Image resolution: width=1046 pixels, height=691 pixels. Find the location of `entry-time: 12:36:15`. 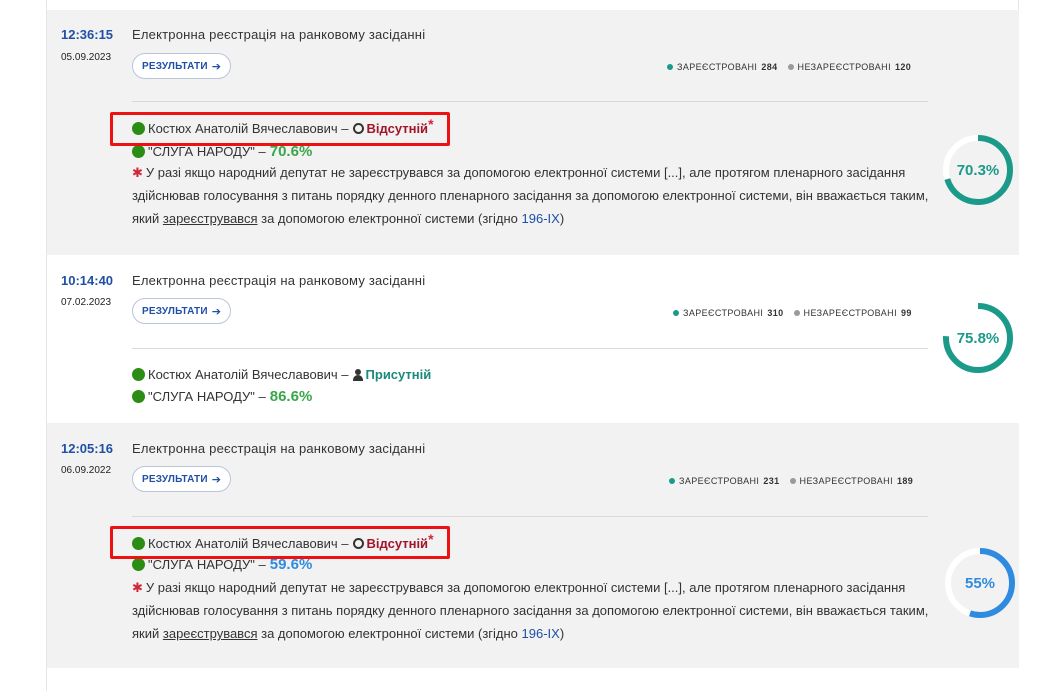

entry-time: 12:36:15 is located at coordinates (87, 34).